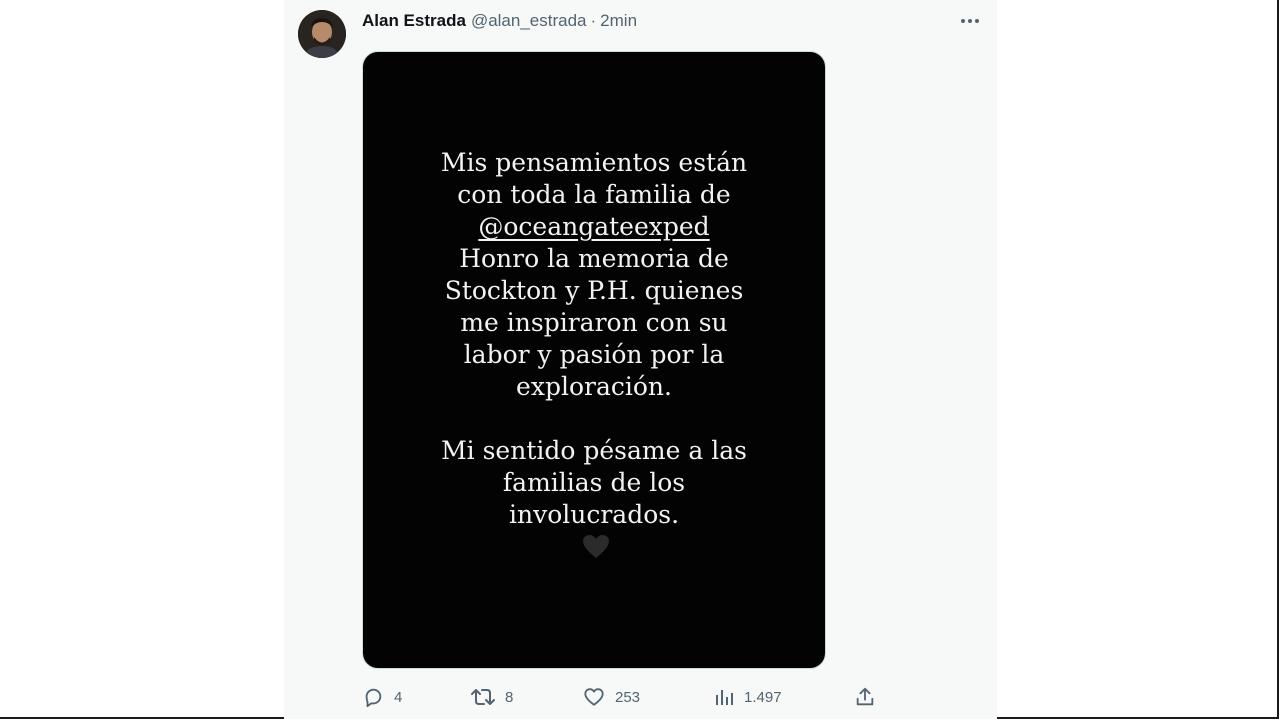 The height and width of the screenshot is (721, 1281). I want to click on story-line: familias de los, so click(594, 482).